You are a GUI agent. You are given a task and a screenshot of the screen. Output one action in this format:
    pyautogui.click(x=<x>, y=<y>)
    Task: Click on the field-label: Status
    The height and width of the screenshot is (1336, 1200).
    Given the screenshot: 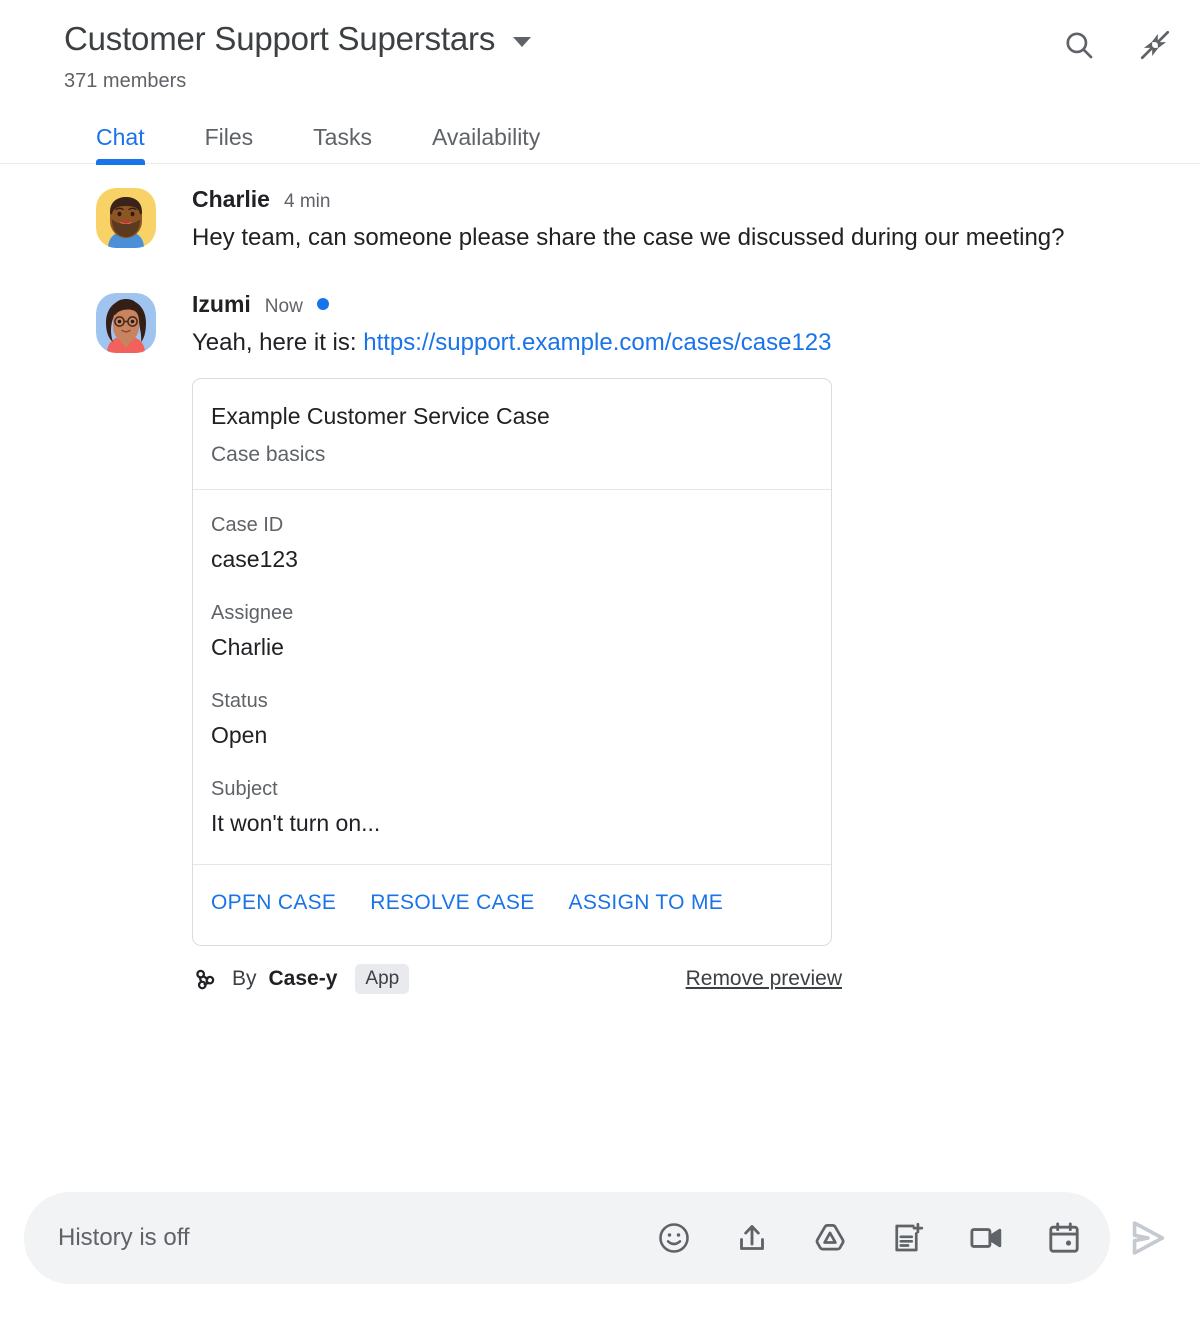 What is the action you would take?
    pyautogui.click(x=239, y=700)
    